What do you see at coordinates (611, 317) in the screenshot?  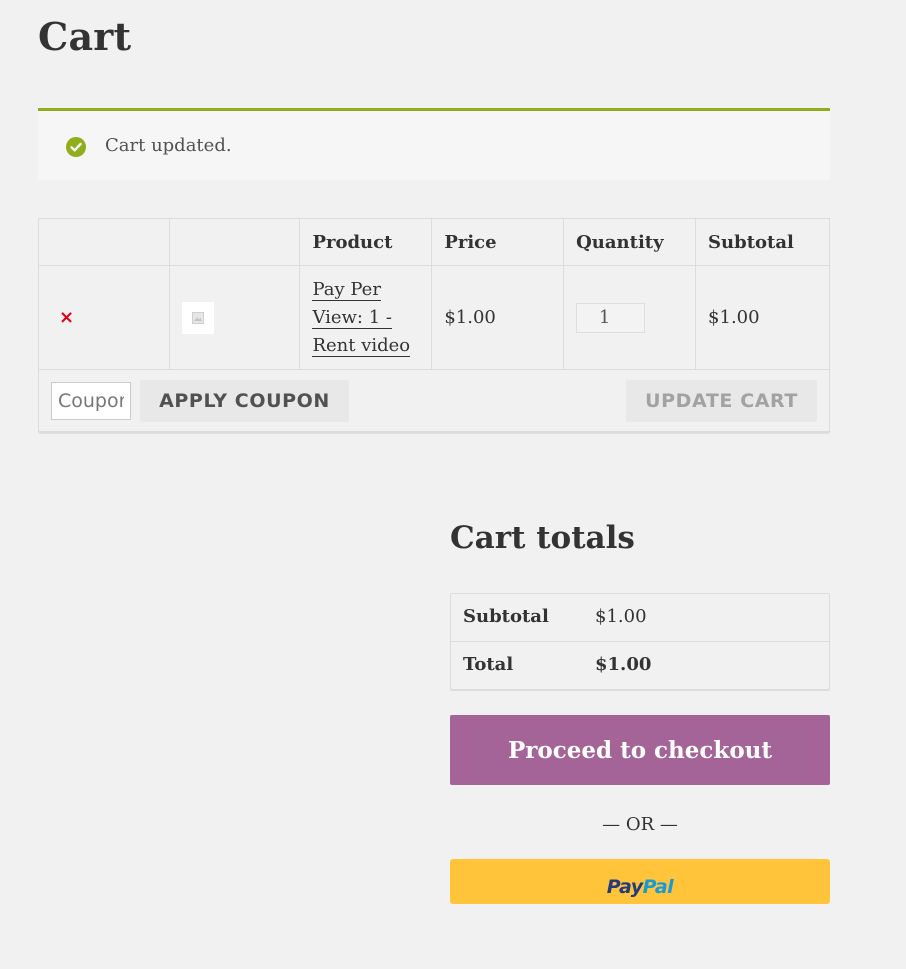 I see `quantity-input` at bounding box center [611, 317].